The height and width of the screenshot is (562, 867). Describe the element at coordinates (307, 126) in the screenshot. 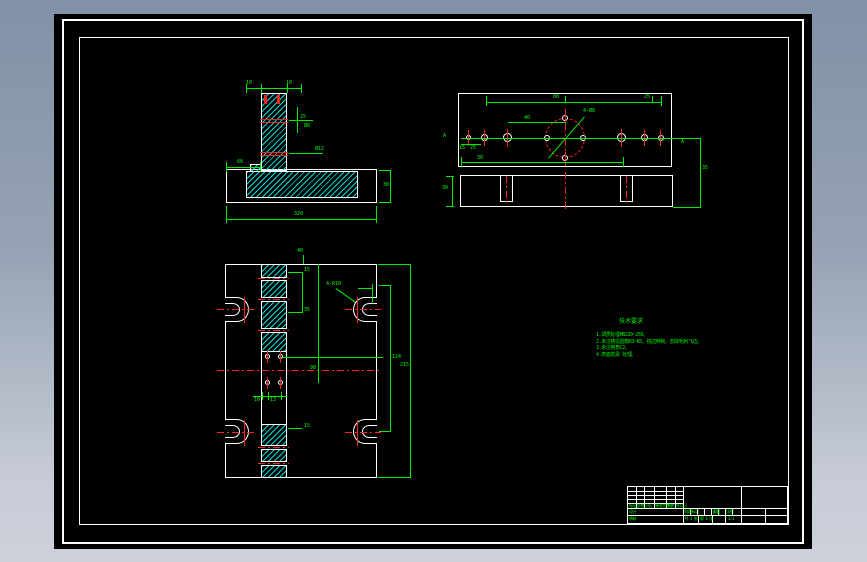

I see `dimension-label: Ø8` at that location.